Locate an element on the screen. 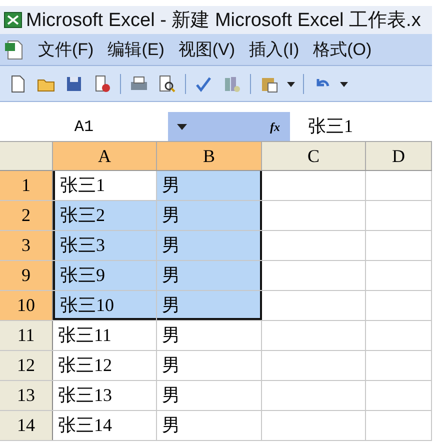 Image resolution: width=444 pixels, height=443 pixels. table-cell: 张三9 is located at coordinates (105, 275).